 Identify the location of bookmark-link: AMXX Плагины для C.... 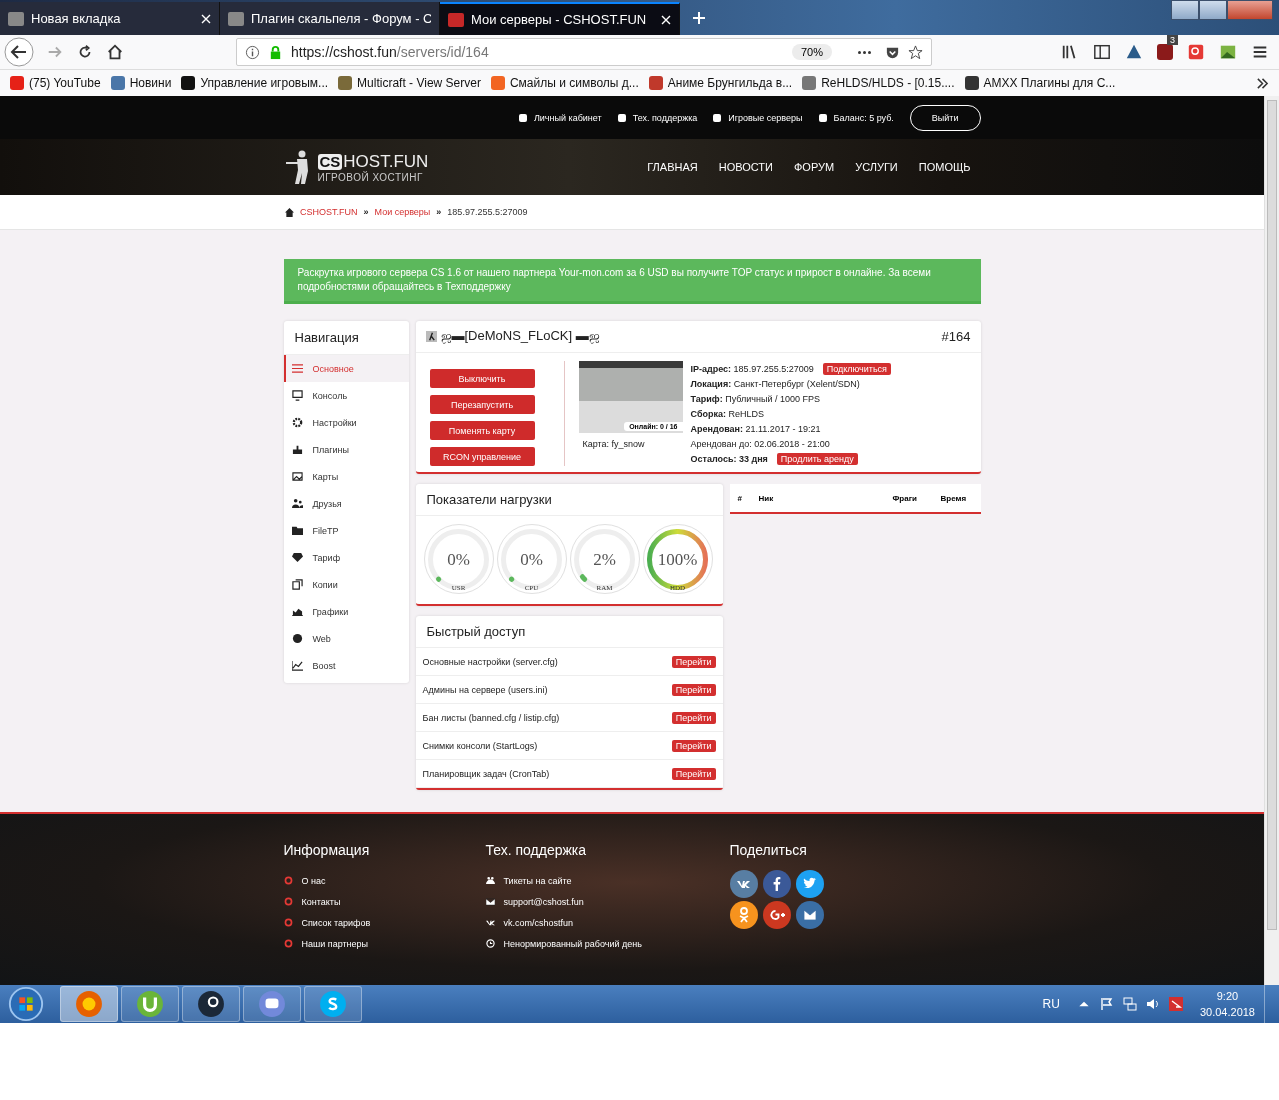
(1040, 83).